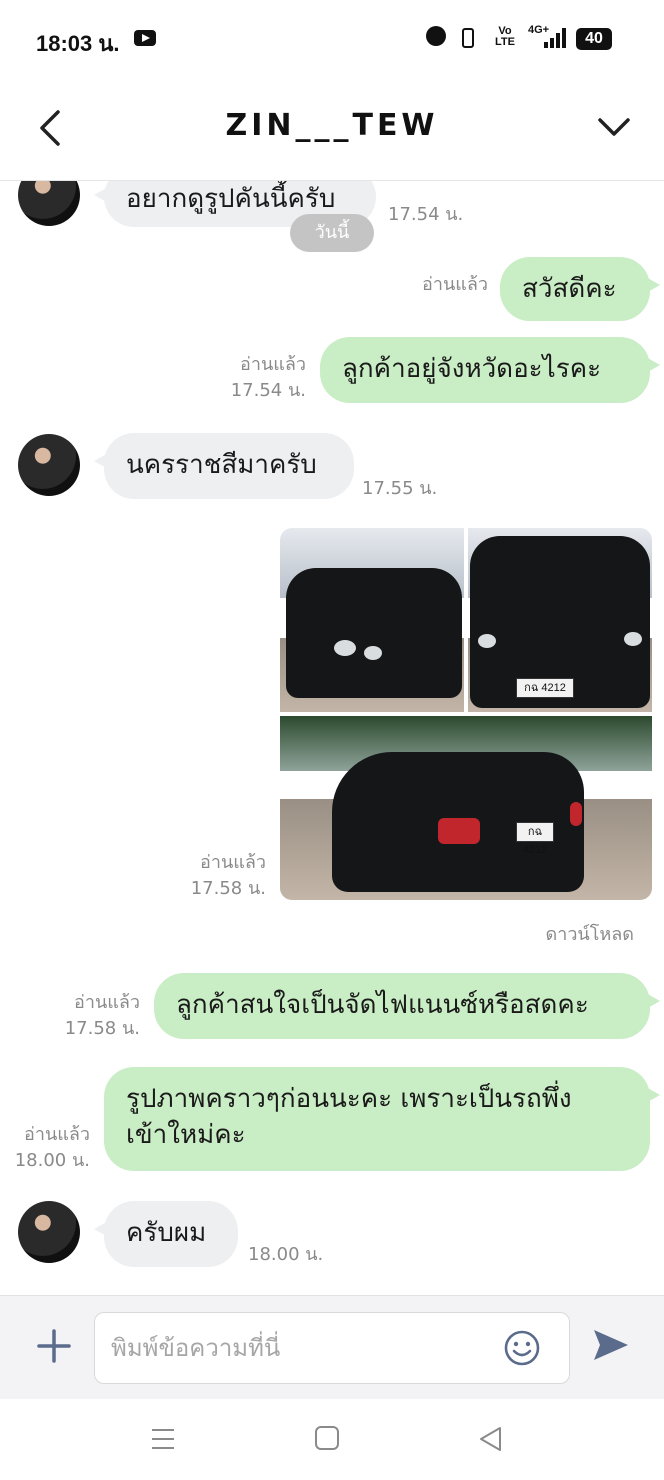 Image resolution: width=664 pixels, height=1480 pixels. Describe the element at coordinates (436, 36) in the screenshot. I see `alarm-icon` at that location.